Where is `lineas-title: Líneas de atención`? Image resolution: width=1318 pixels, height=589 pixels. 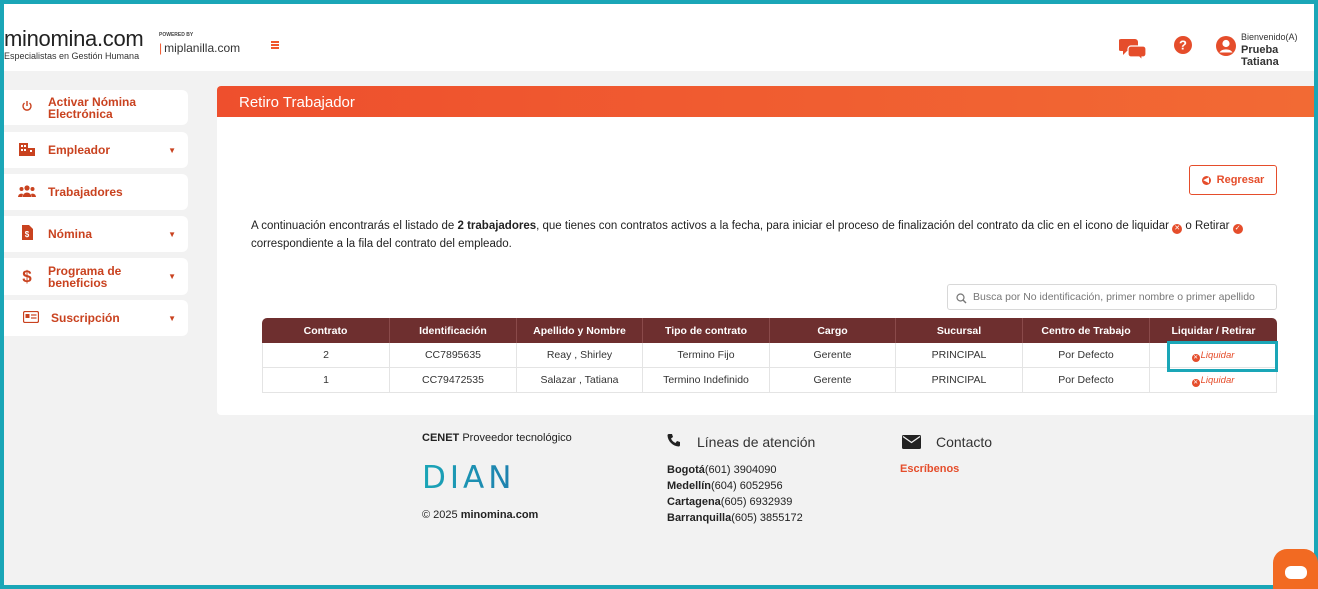
lineas-title: Líneas de atención is located at coordinates (756, 442).